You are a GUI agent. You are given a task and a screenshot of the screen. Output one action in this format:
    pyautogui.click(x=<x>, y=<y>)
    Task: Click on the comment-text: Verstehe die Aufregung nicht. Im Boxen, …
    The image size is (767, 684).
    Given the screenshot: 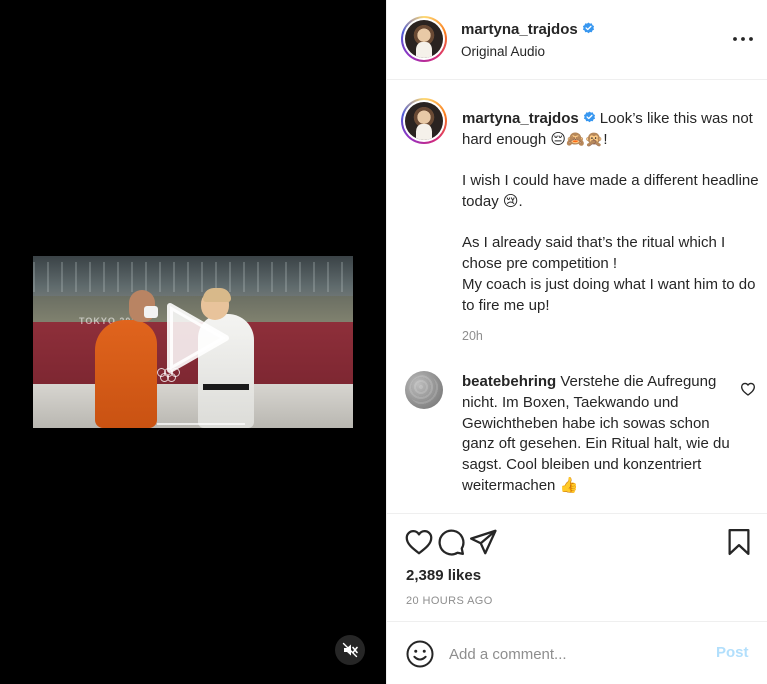 What is the action you would take?
    pyautogui.click(x=596, y=433)
    